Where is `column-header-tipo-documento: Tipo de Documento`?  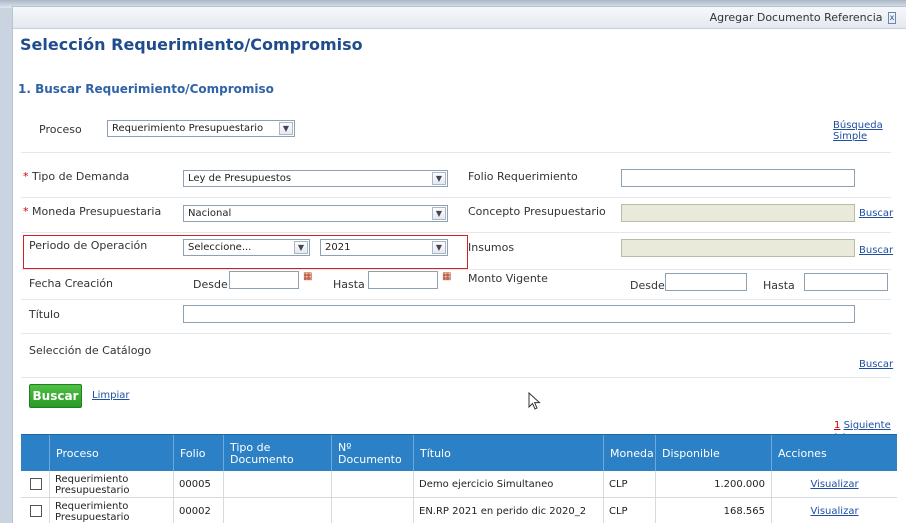 column-header-tipo-documento: Tipo de Documento is located at coordinates (277, 453).